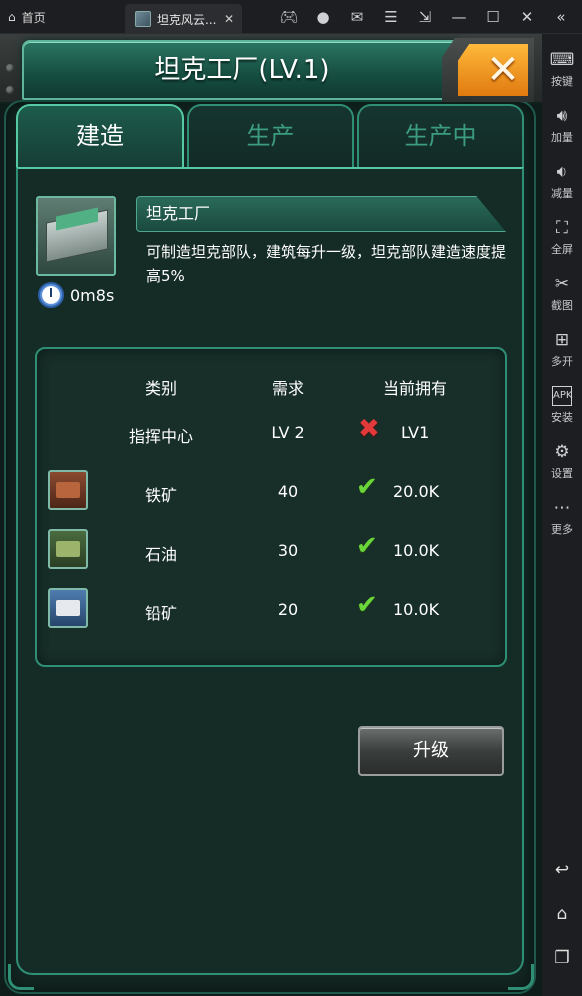 Image resolution: width=582 pixels, height=996 pixels. I want to click on sidebar-item-label: 按键, so click(562, 81).